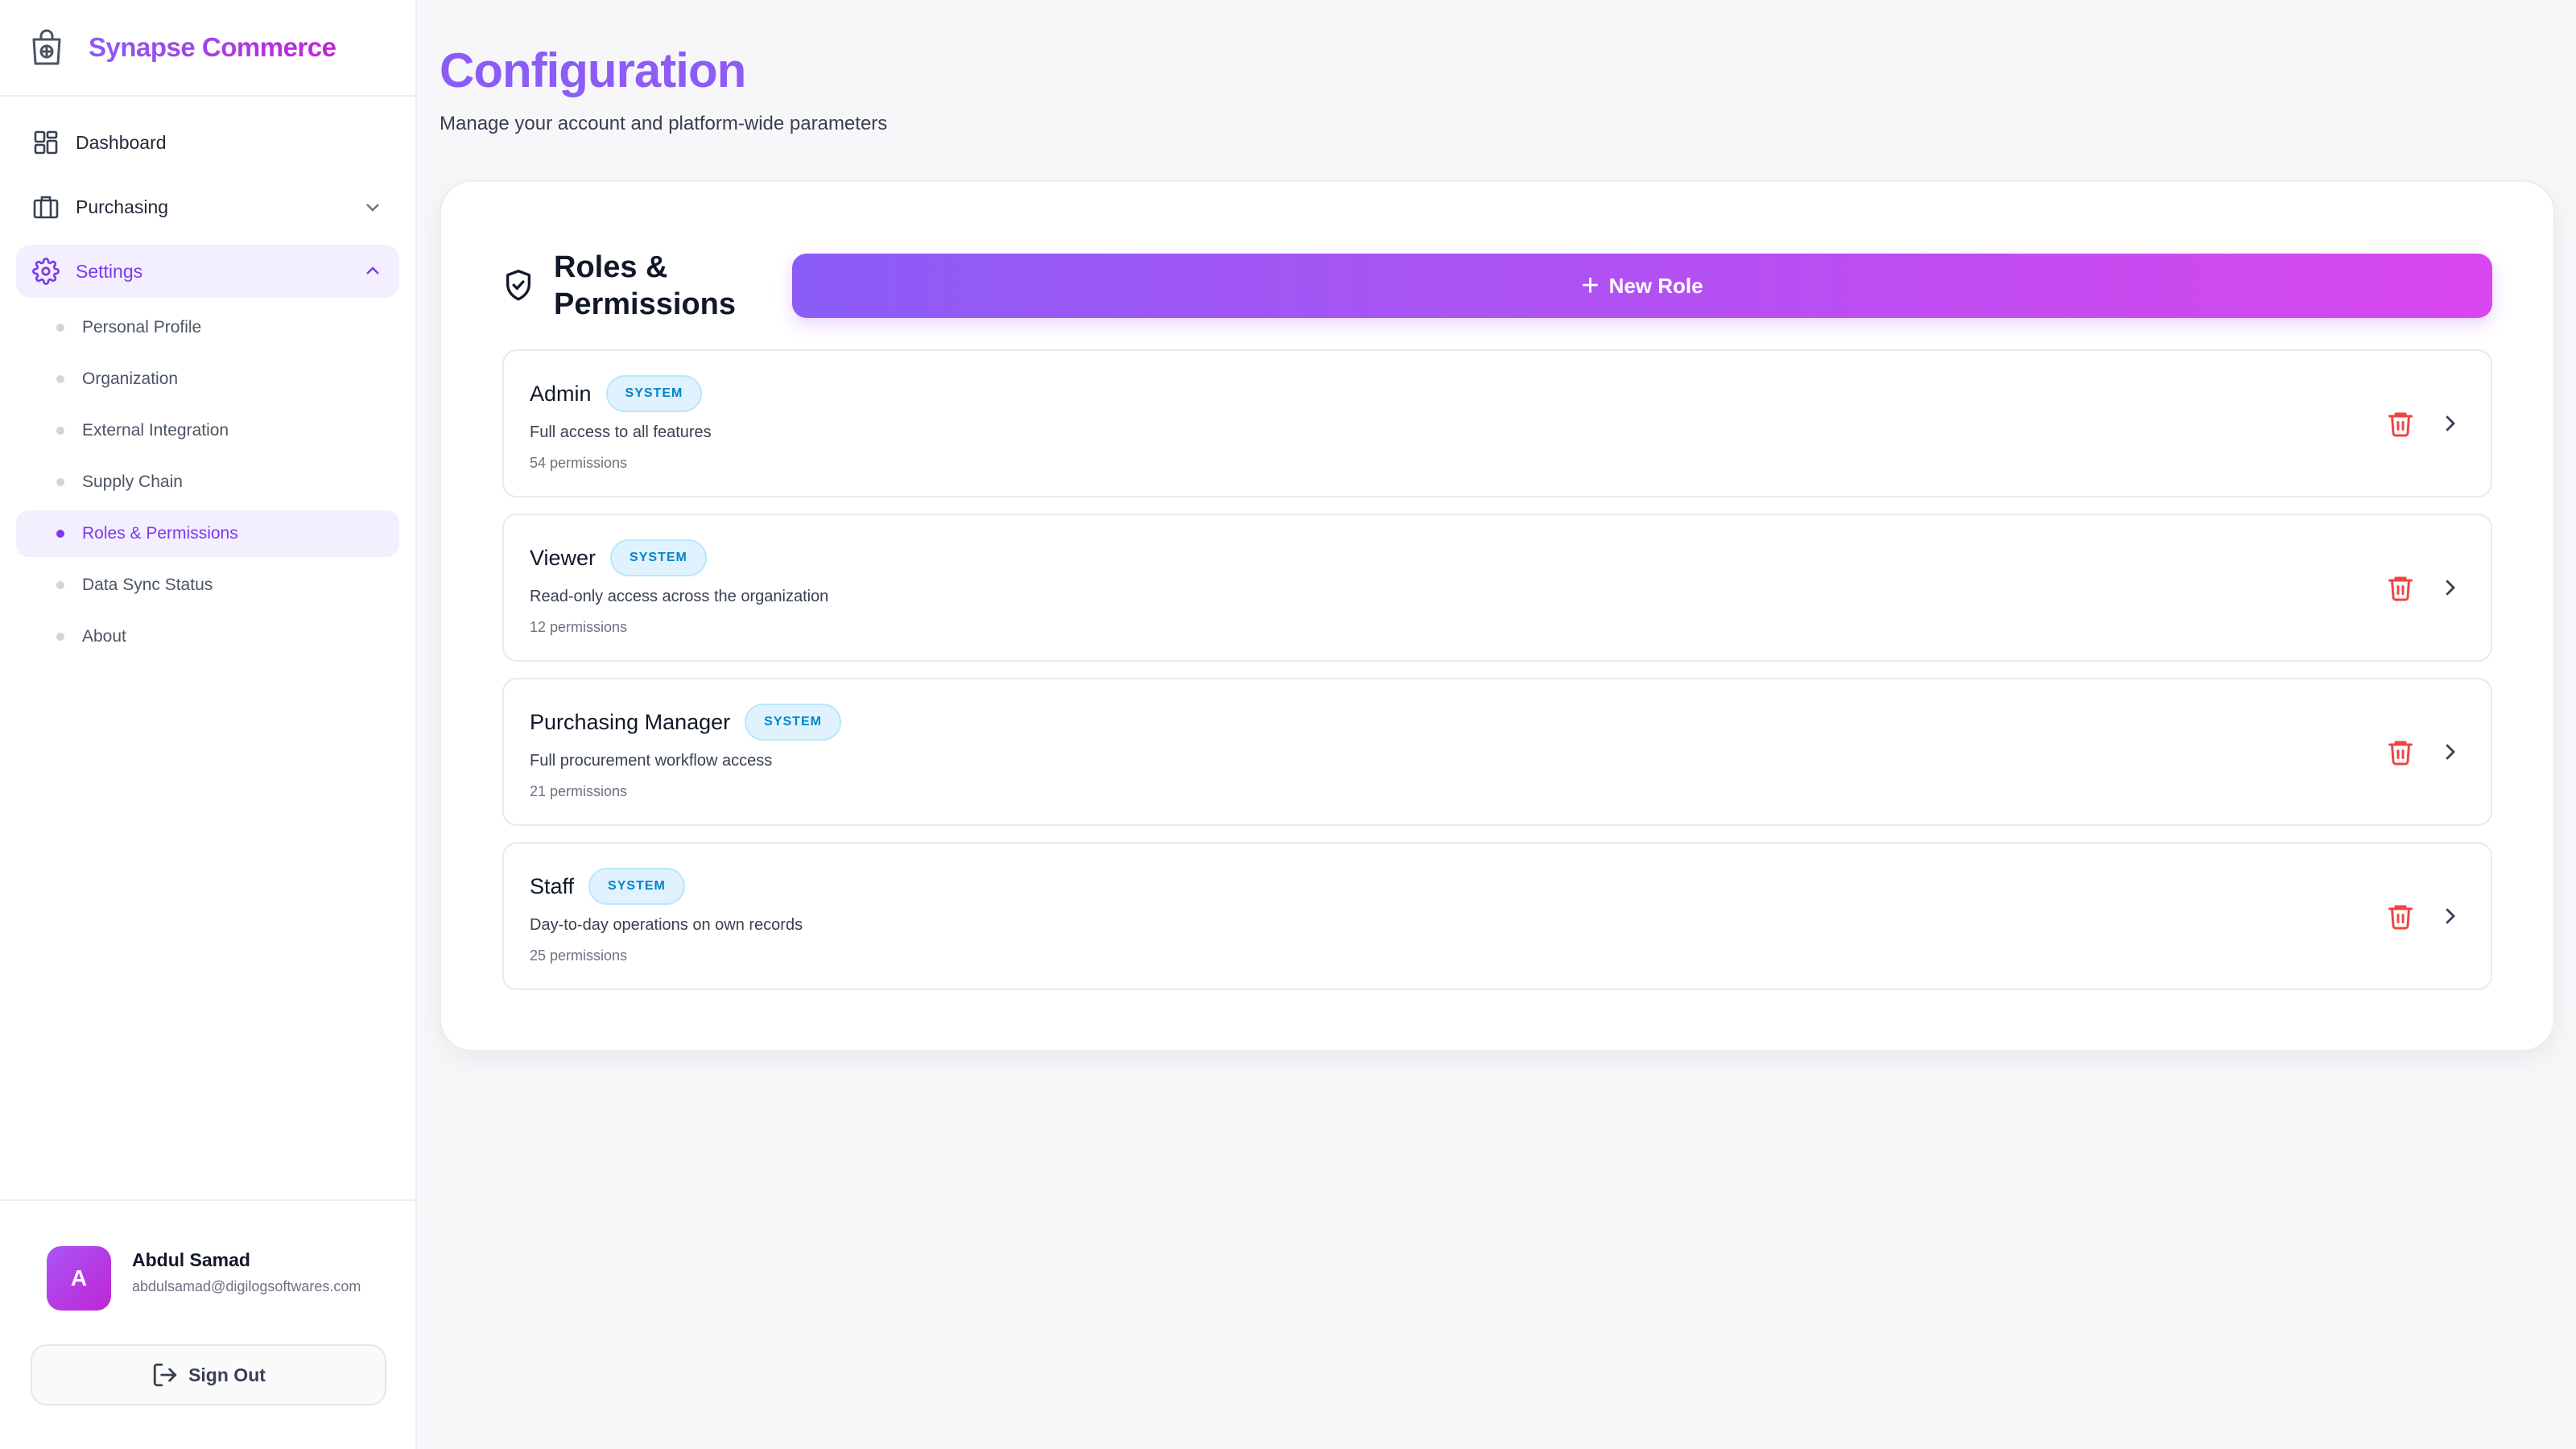 This screenshot has width=2576, height=1449. I want to click on nav-item-label: Settings, so click(109, 271).